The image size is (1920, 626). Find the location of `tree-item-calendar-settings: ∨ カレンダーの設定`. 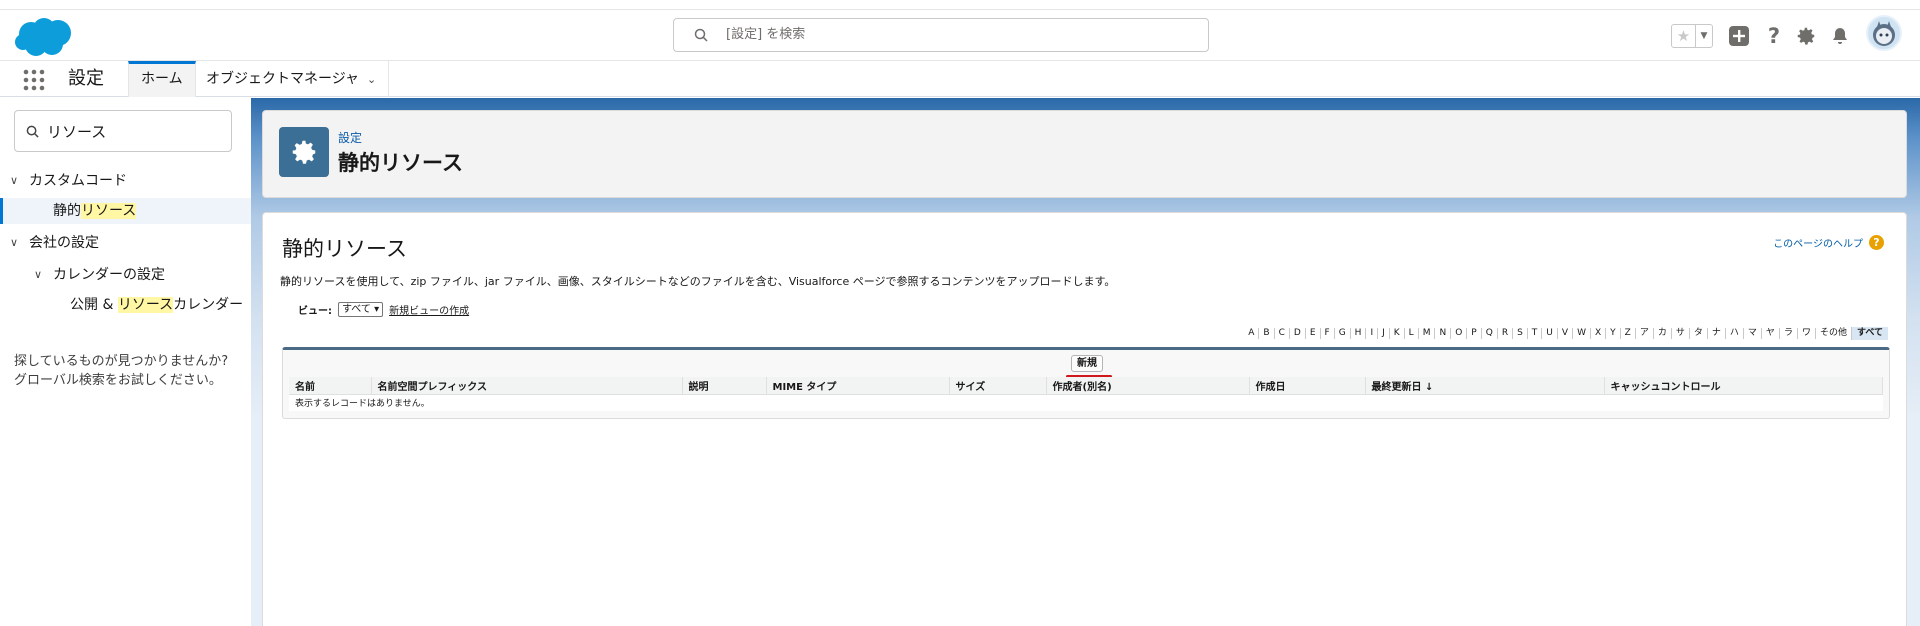

tree-item-calendar-settings: ∨ カレンダーの設定 is located at coordinates (125, 275).